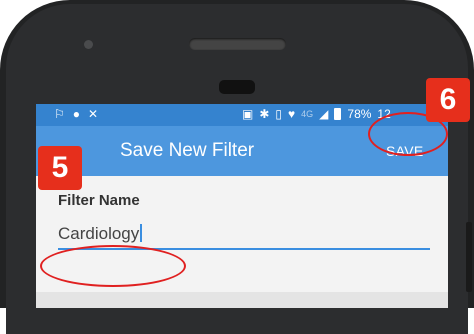  What do you see at coordinates (264, 114) in the screenshot?
I see `bluetooth-icon: ✱` at bounding box center [264, 114].